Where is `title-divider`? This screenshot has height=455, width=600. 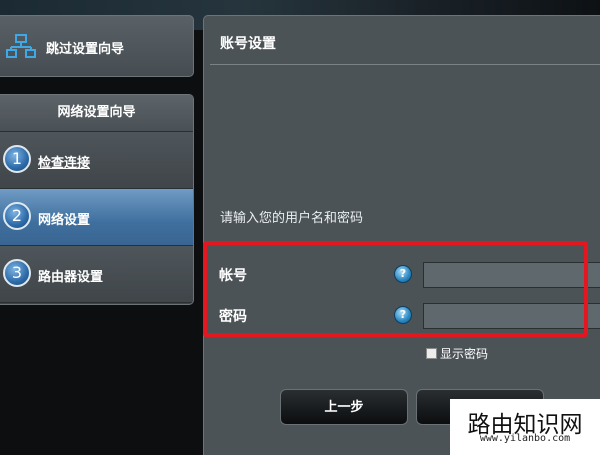 title-divider is located at coordinates (405, 64).